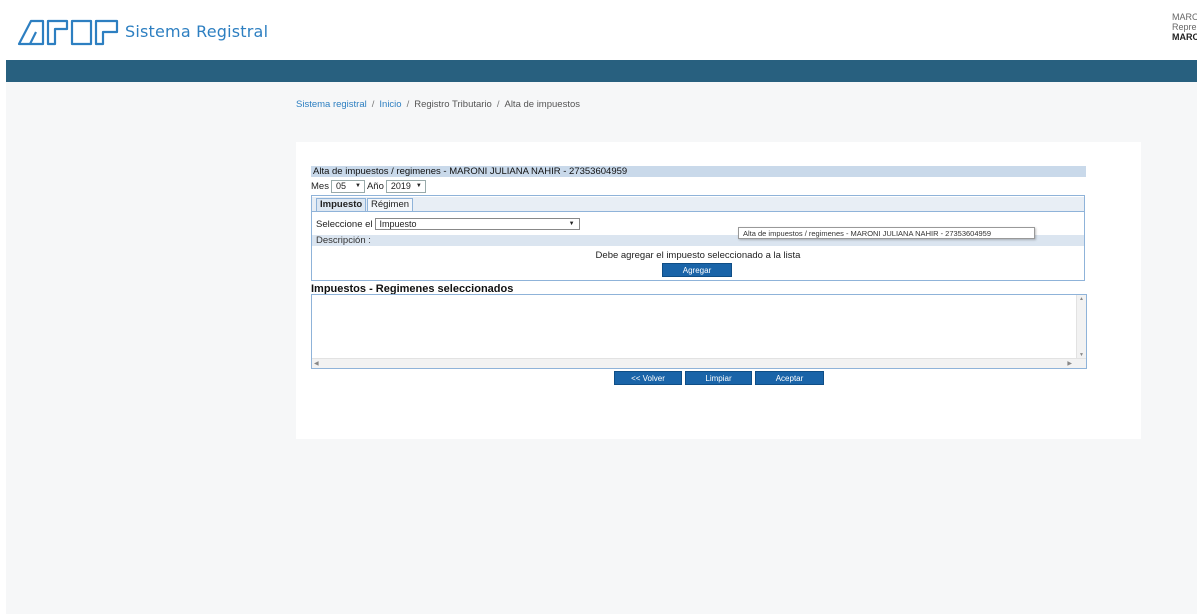  I want to click on anio-select: 2019 ▼, so click(405, 186).